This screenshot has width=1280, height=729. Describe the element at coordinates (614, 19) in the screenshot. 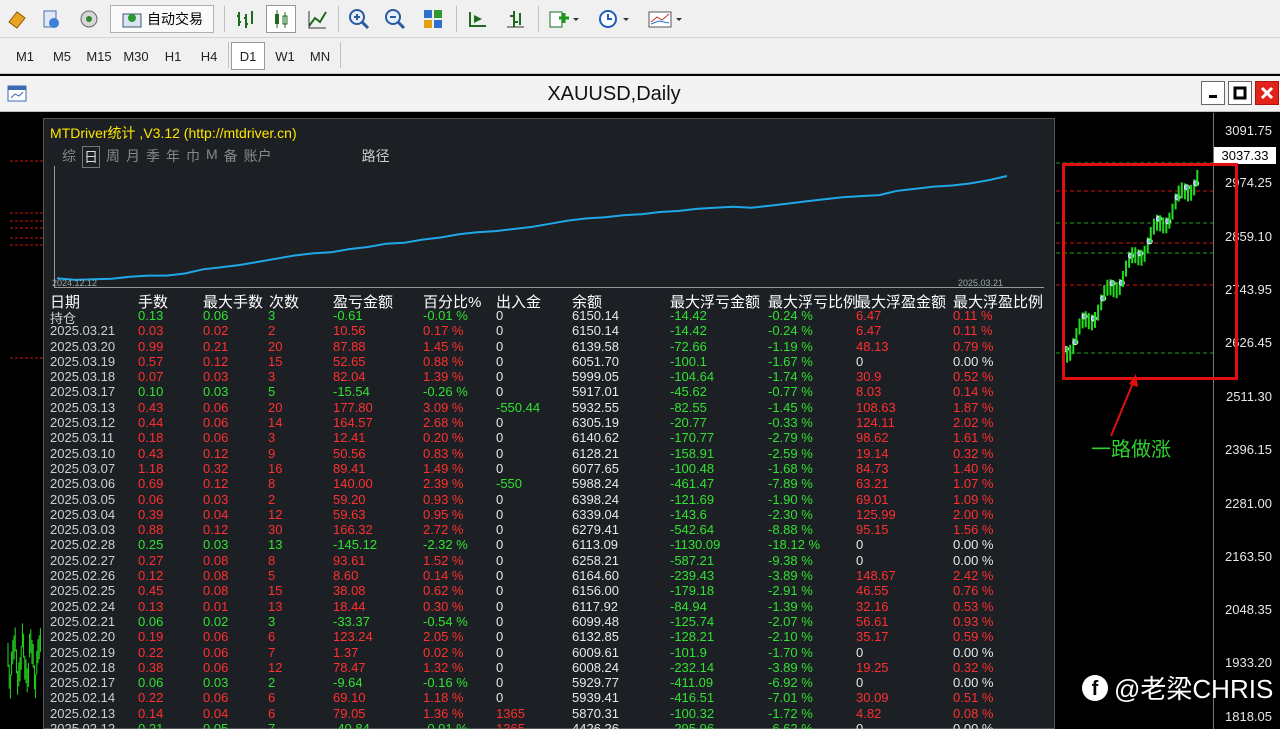

I see `periods-dropdown-icon` at that location.